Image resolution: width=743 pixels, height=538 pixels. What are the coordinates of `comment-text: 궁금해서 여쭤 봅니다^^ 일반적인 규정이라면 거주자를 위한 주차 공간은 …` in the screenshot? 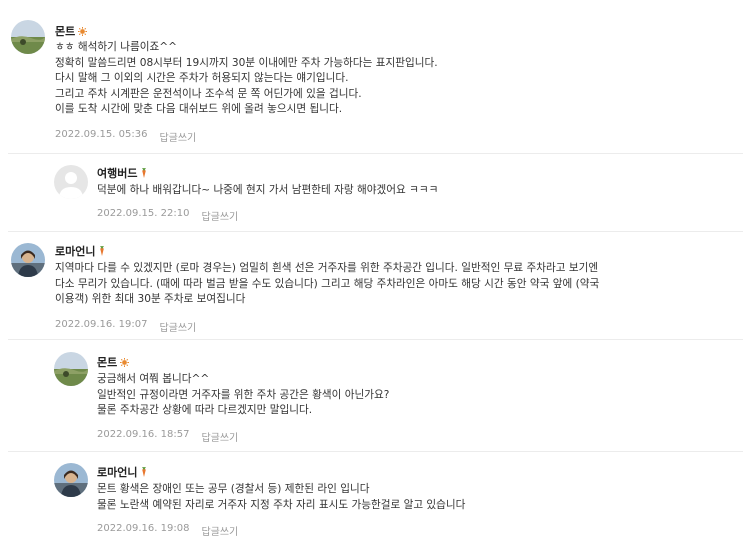 It's located at (243, 394).